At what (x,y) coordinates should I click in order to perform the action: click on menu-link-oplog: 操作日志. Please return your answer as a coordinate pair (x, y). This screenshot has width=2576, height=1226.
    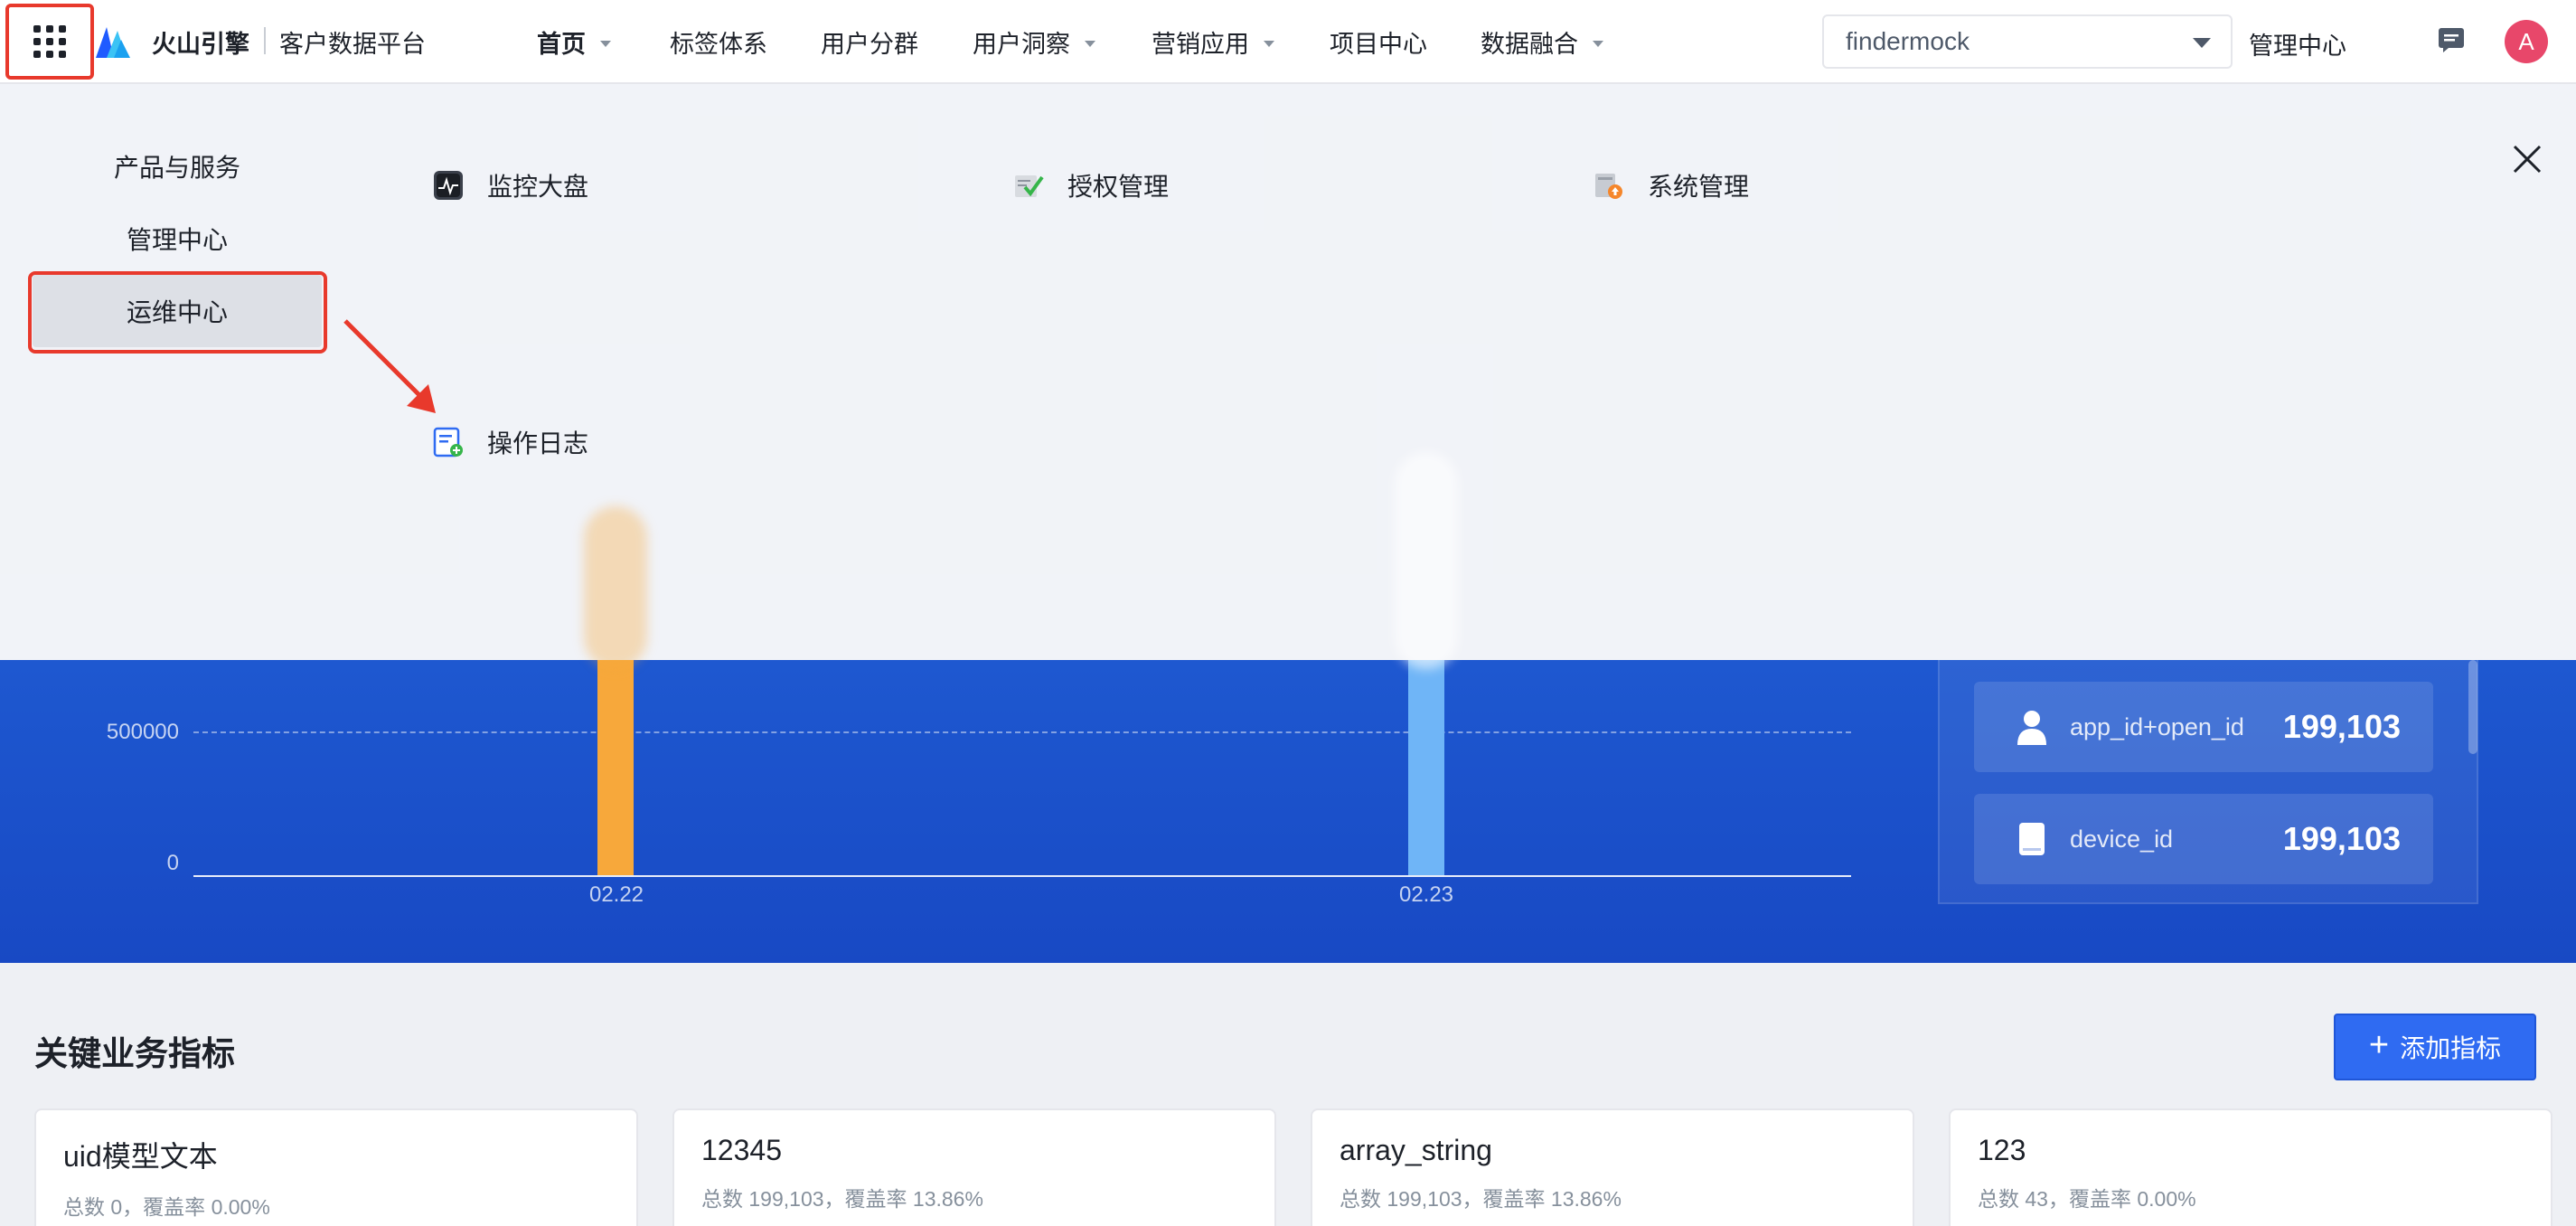
    Looking at the image, I should click on (511, 442).